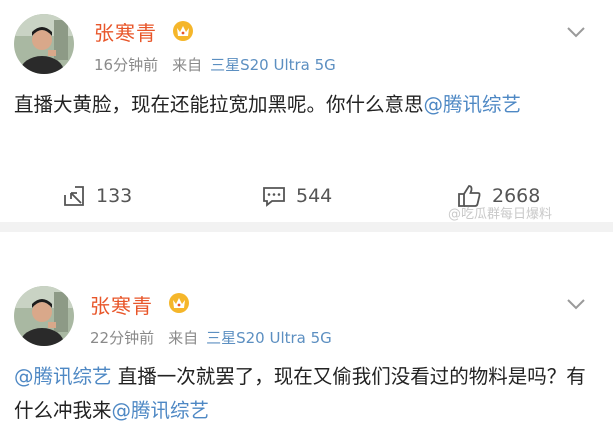 This screenshot has width=613, height=440. I want to click on post-meta: 22分钟前 来自 三星S20 Ultra 5G, so click(211, 337).